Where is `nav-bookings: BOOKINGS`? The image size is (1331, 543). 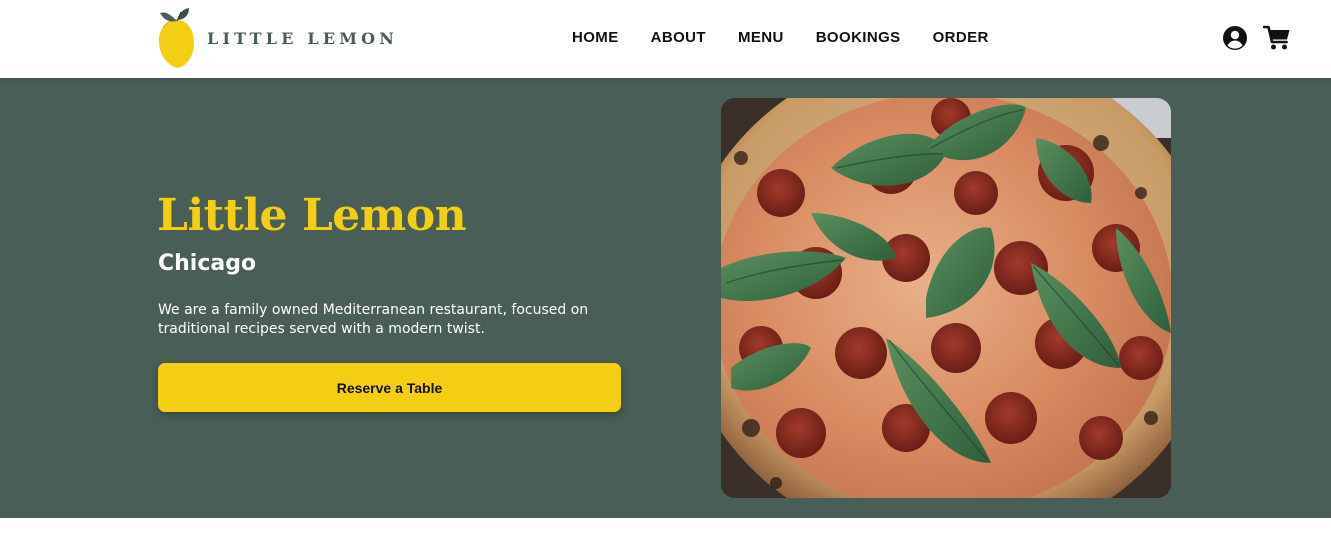
nav-bookings: BOOKINGS is located at coordinates (858, 37).